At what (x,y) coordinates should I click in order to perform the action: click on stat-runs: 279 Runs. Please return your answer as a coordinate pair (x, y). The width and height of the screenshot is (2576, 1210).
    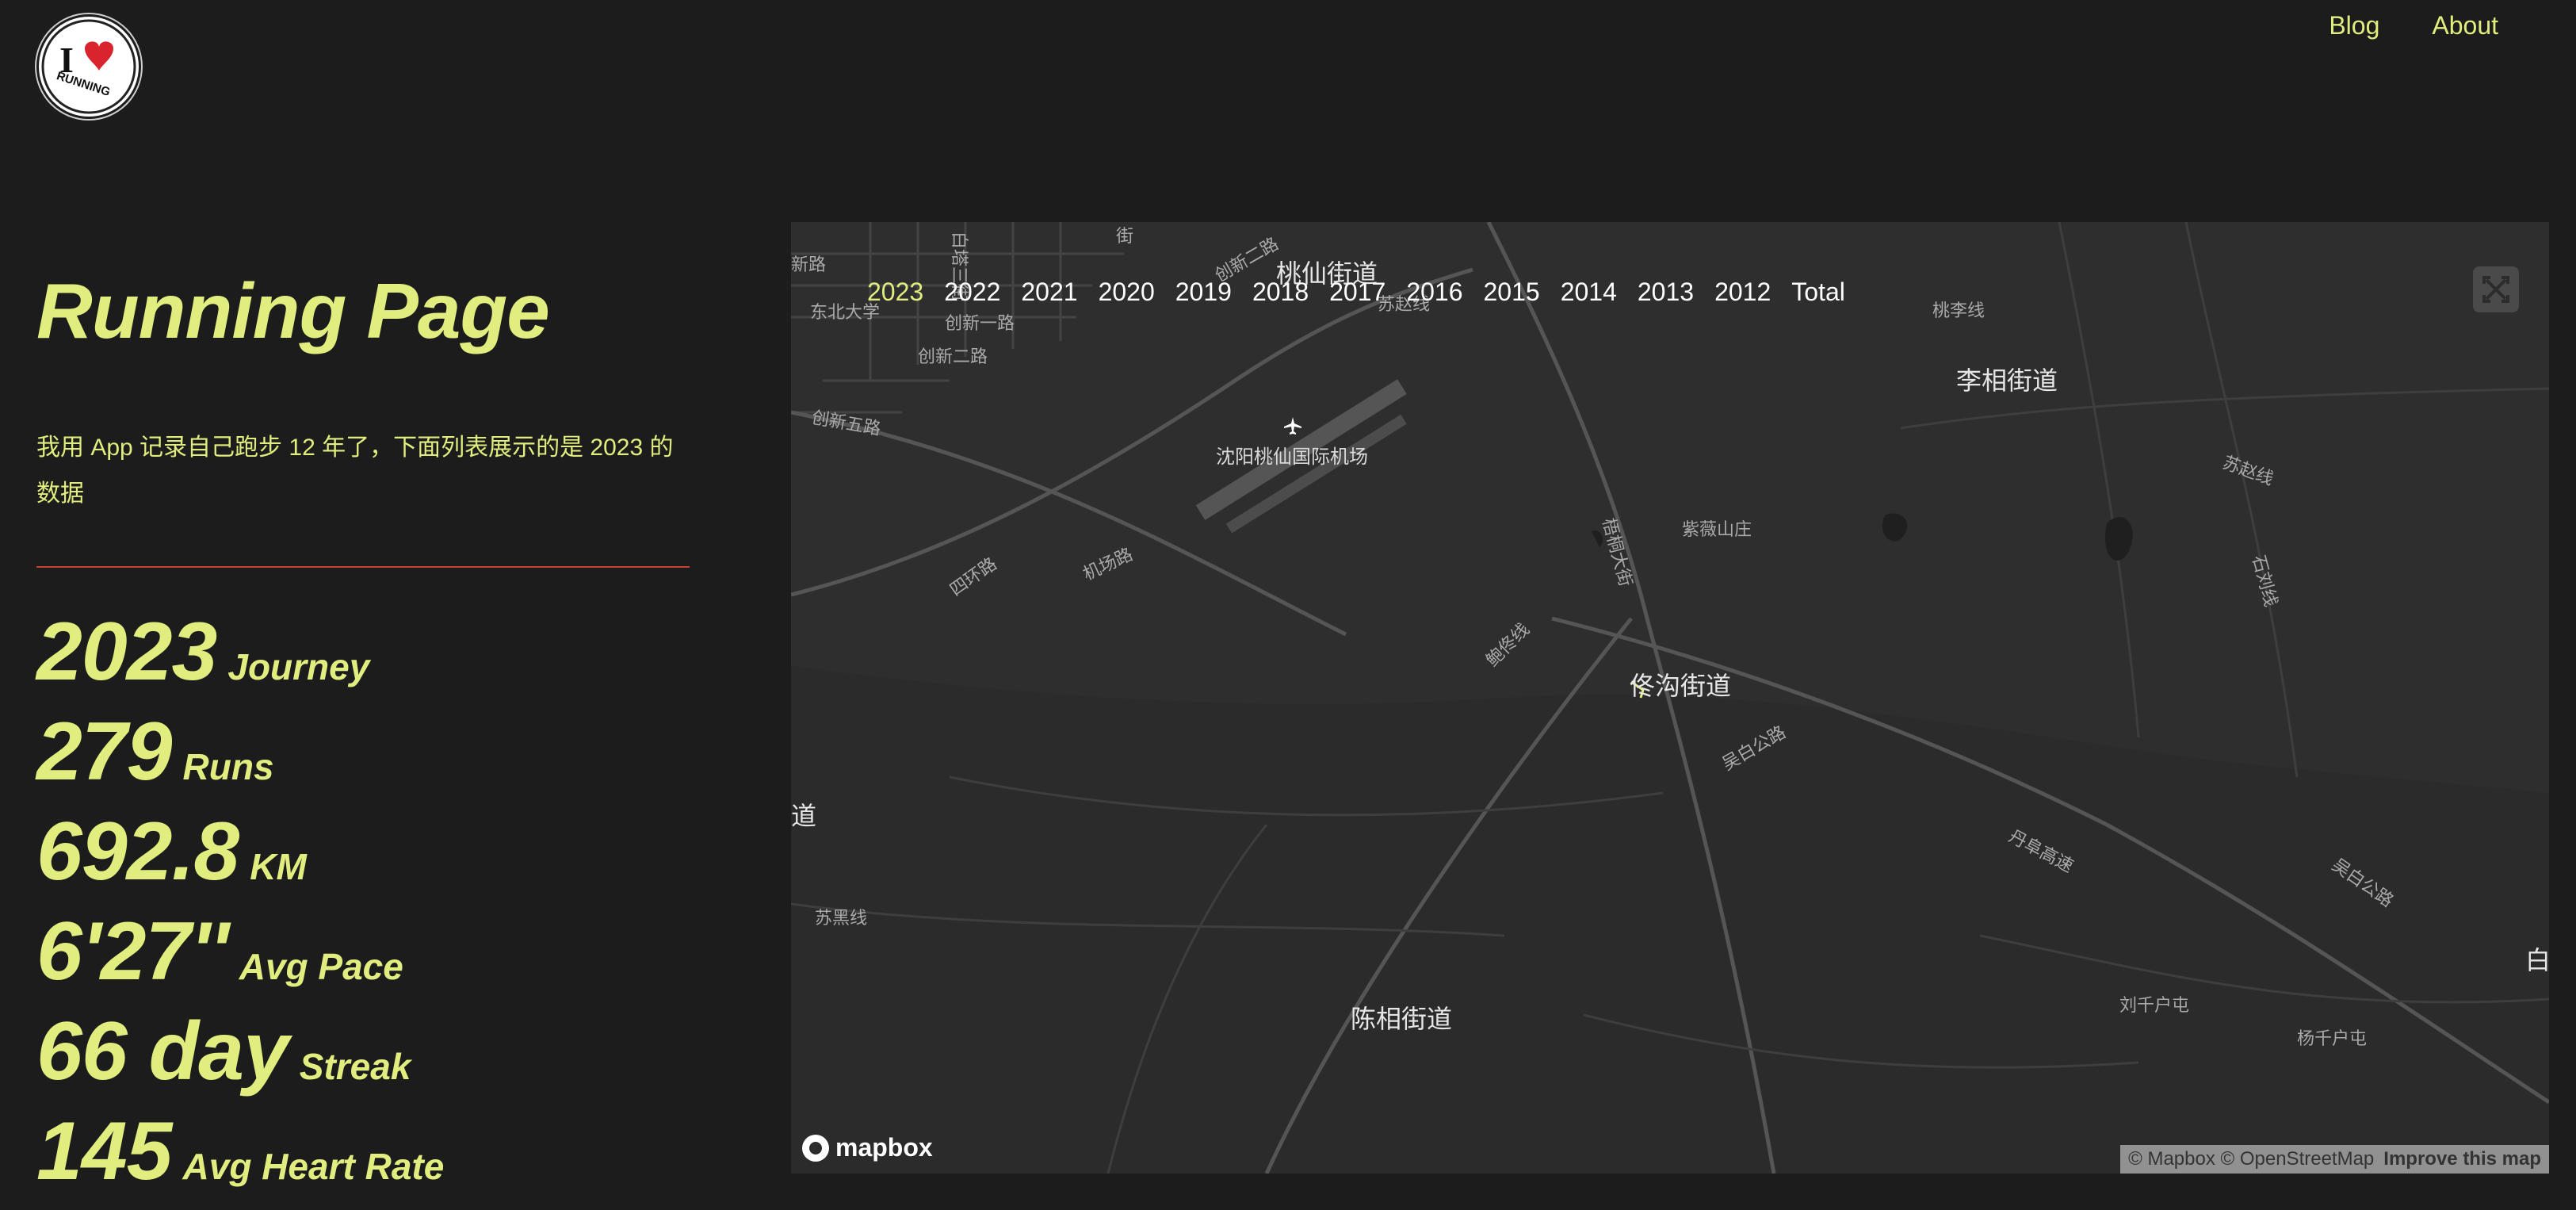
    Looking at the image, I should click on (240, 760).